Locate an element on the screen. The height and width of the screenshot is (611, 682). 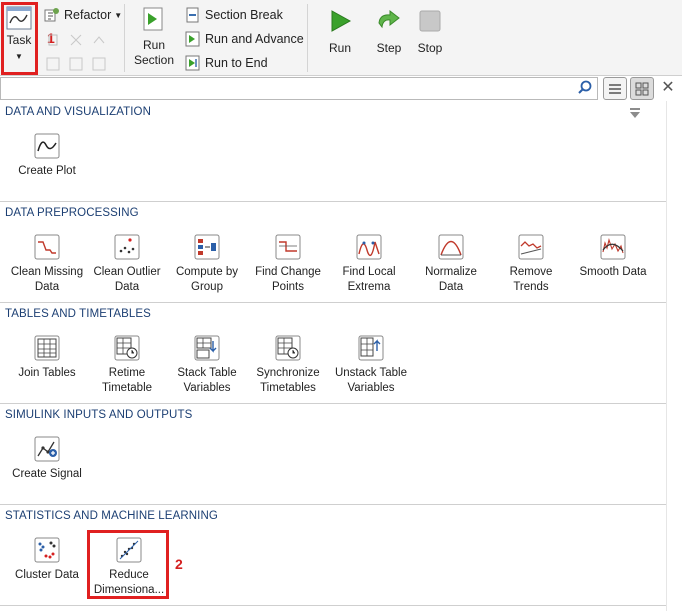
task-item-stack-table-variables: Stack Table Variables is located at coordinates (207, 365).